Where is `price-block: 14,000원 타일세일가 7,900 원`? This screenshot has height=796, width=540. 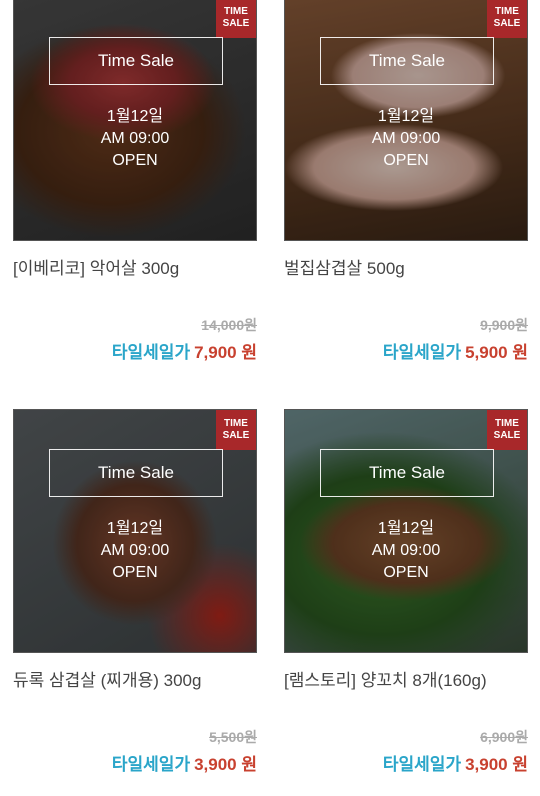 price-block: 14,000원 타일세일가 7,900 원 is located at coordinates (135, 340).